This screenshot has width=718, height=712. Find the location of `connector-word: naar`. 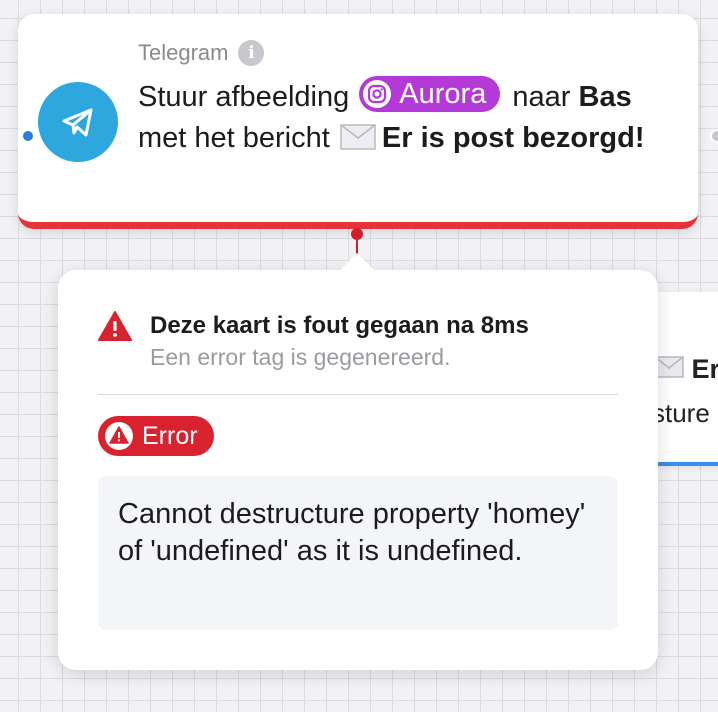

connector-word: naar is located at coordinates (541, 97).